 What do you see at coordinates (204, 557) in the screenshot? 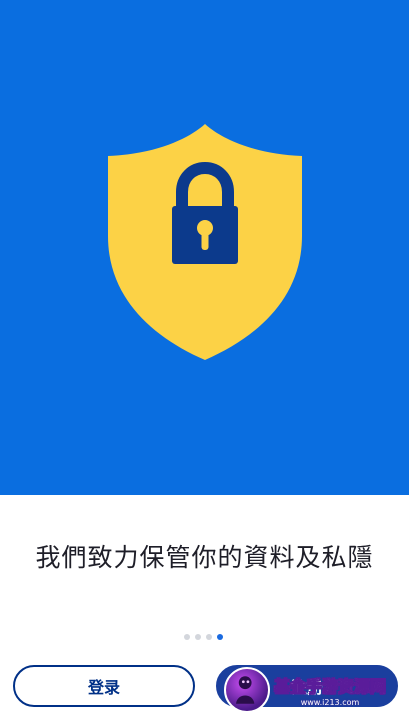
I see `onboarding-headline: 我們致力保管你的資料及私隱` at bounding box center [204, 557].